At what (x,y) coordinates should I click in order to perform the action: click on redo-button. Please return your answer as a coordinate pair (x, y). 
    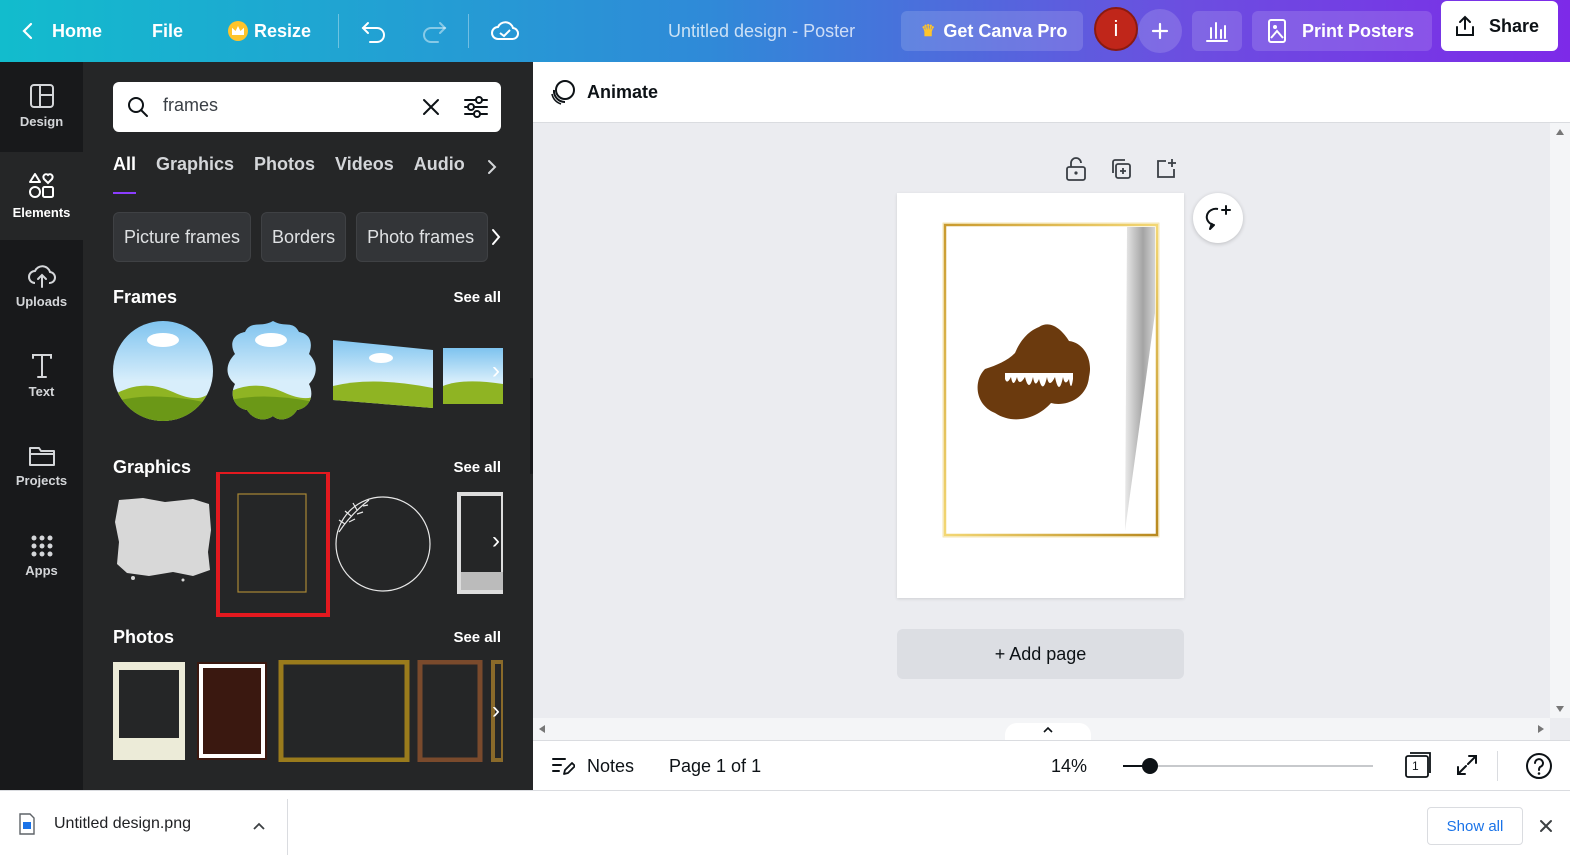
    Looking at the image, I should click on (434, 31).